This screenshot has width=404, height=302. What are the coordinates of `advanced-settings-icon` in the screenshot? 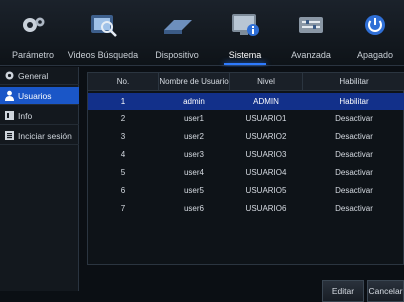 It's located at (311, 25).